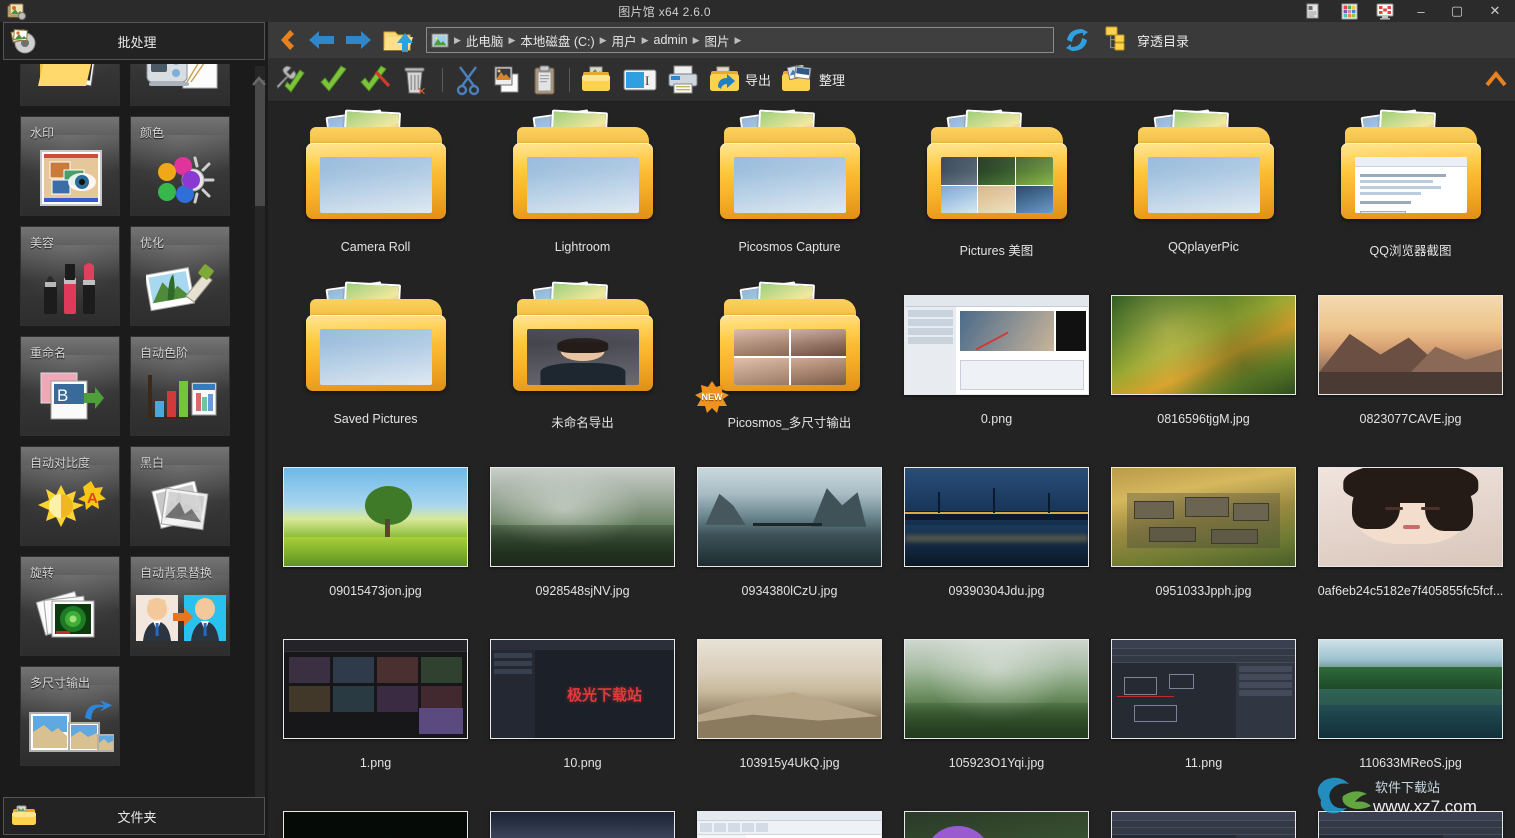 This screenshot has height=838, width=1515. I want to click on folder-cell: Saved Pictures, so click(375, 360).